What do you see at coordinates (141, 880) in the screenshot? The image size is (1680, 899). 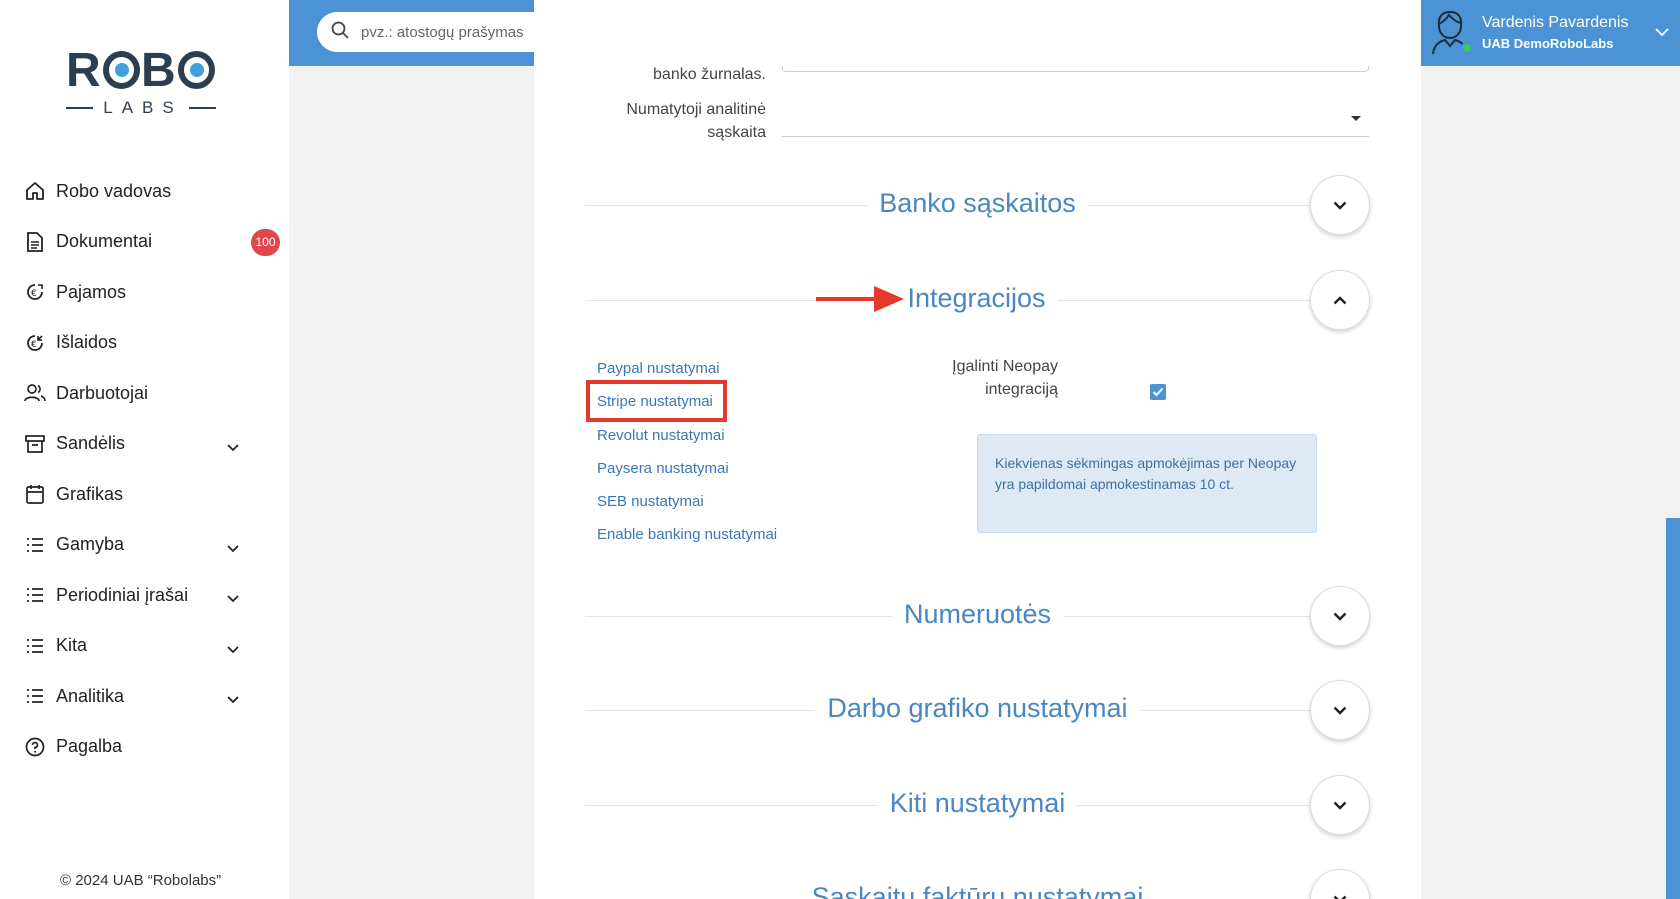 I see `copyright-text: © 2024 UAB “Robolabs”` at bounding box center [141, 880].